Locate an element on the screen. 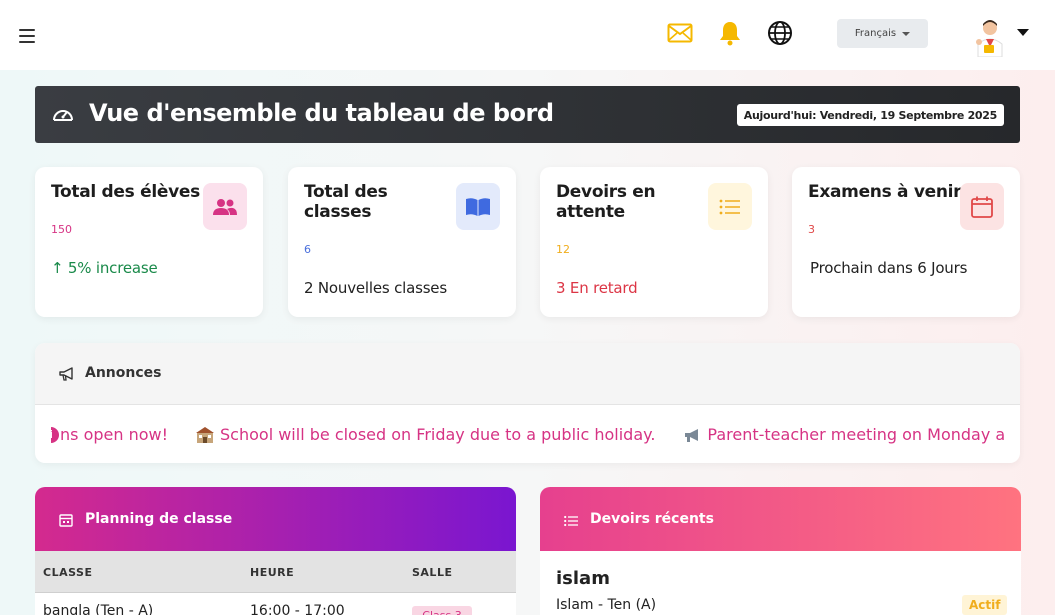 The image size is (1055, 615). school-icon is located at coordinates (205, 434).